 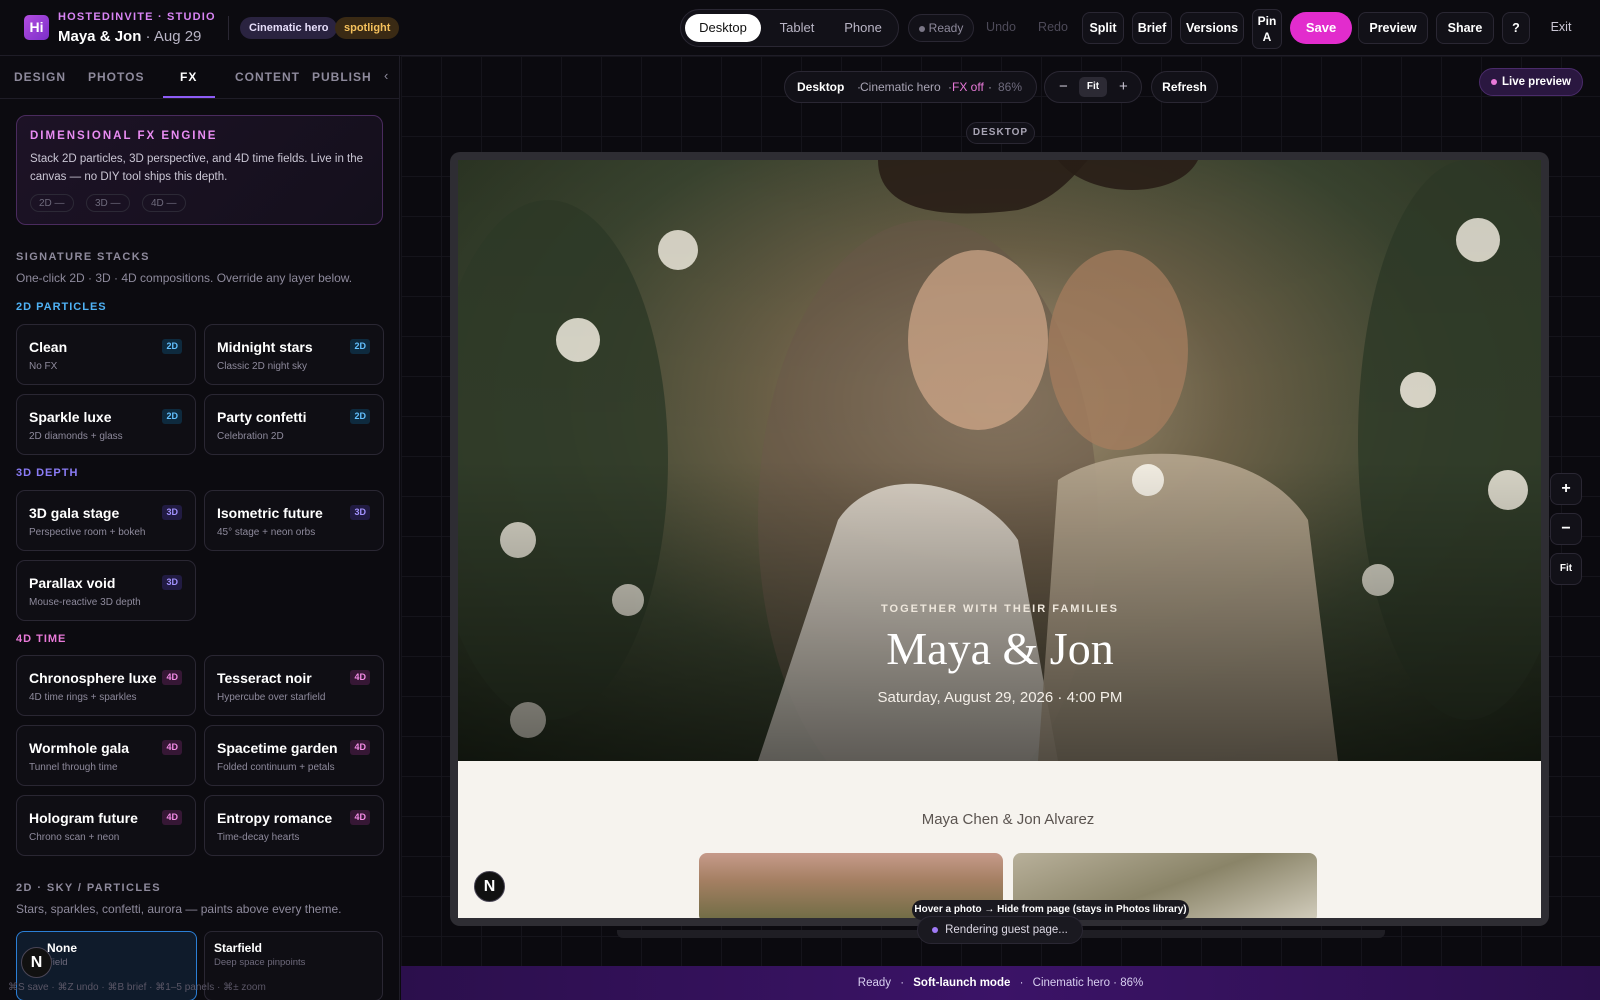 What do you see at coordinates (1561, 28) in the screenshot?
I see `exit-button: Exit` at bounding box center [1561, 28].